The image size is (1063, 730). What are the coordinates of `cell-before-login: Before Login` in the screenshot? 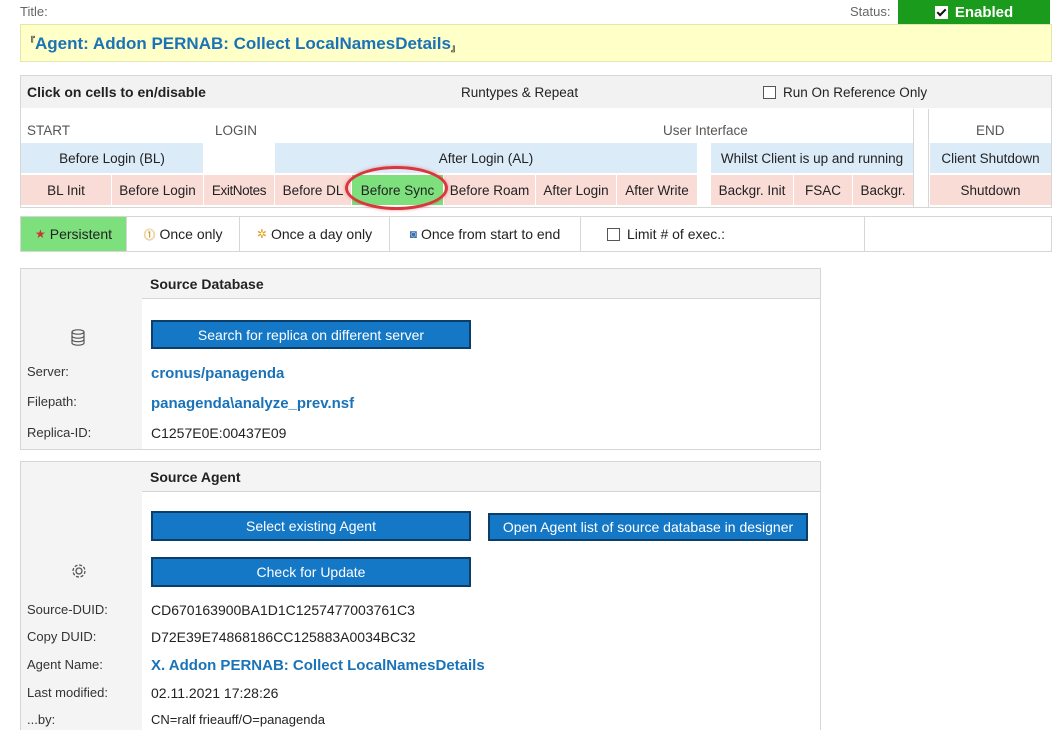 It's located at (157, 190).